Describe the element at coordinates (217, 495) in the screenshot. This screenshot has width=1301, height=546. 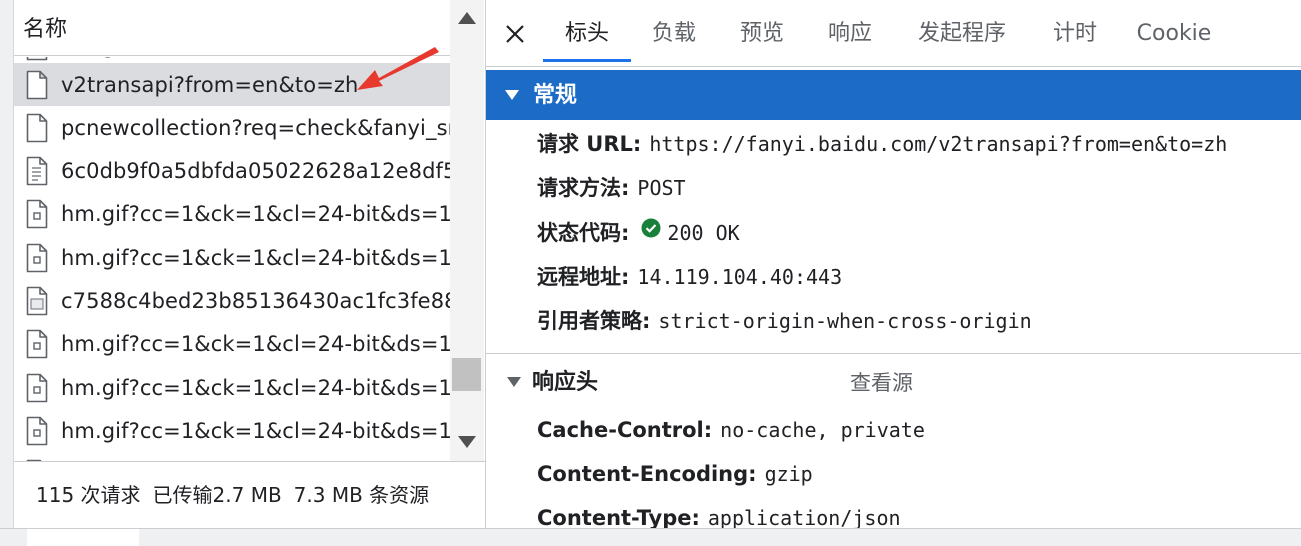
I see `transferred-size: 已传输2.7 MB` at that location.